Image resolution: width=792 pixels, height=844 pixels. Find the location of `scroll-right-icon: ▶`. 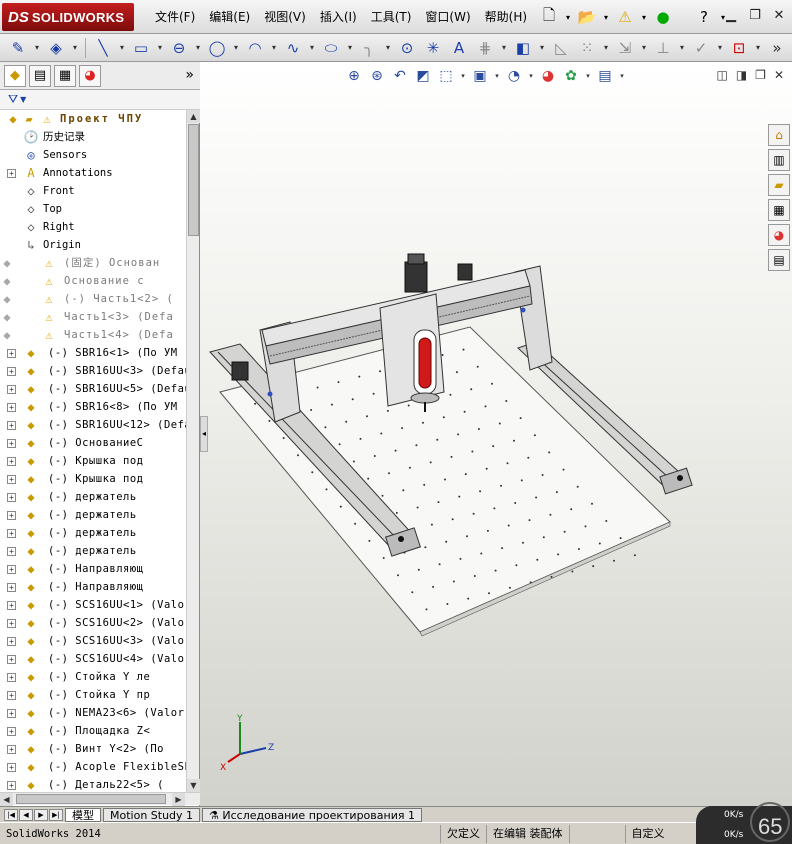

scroll-right-icon: ▶ is located at coordinates (178, 799).